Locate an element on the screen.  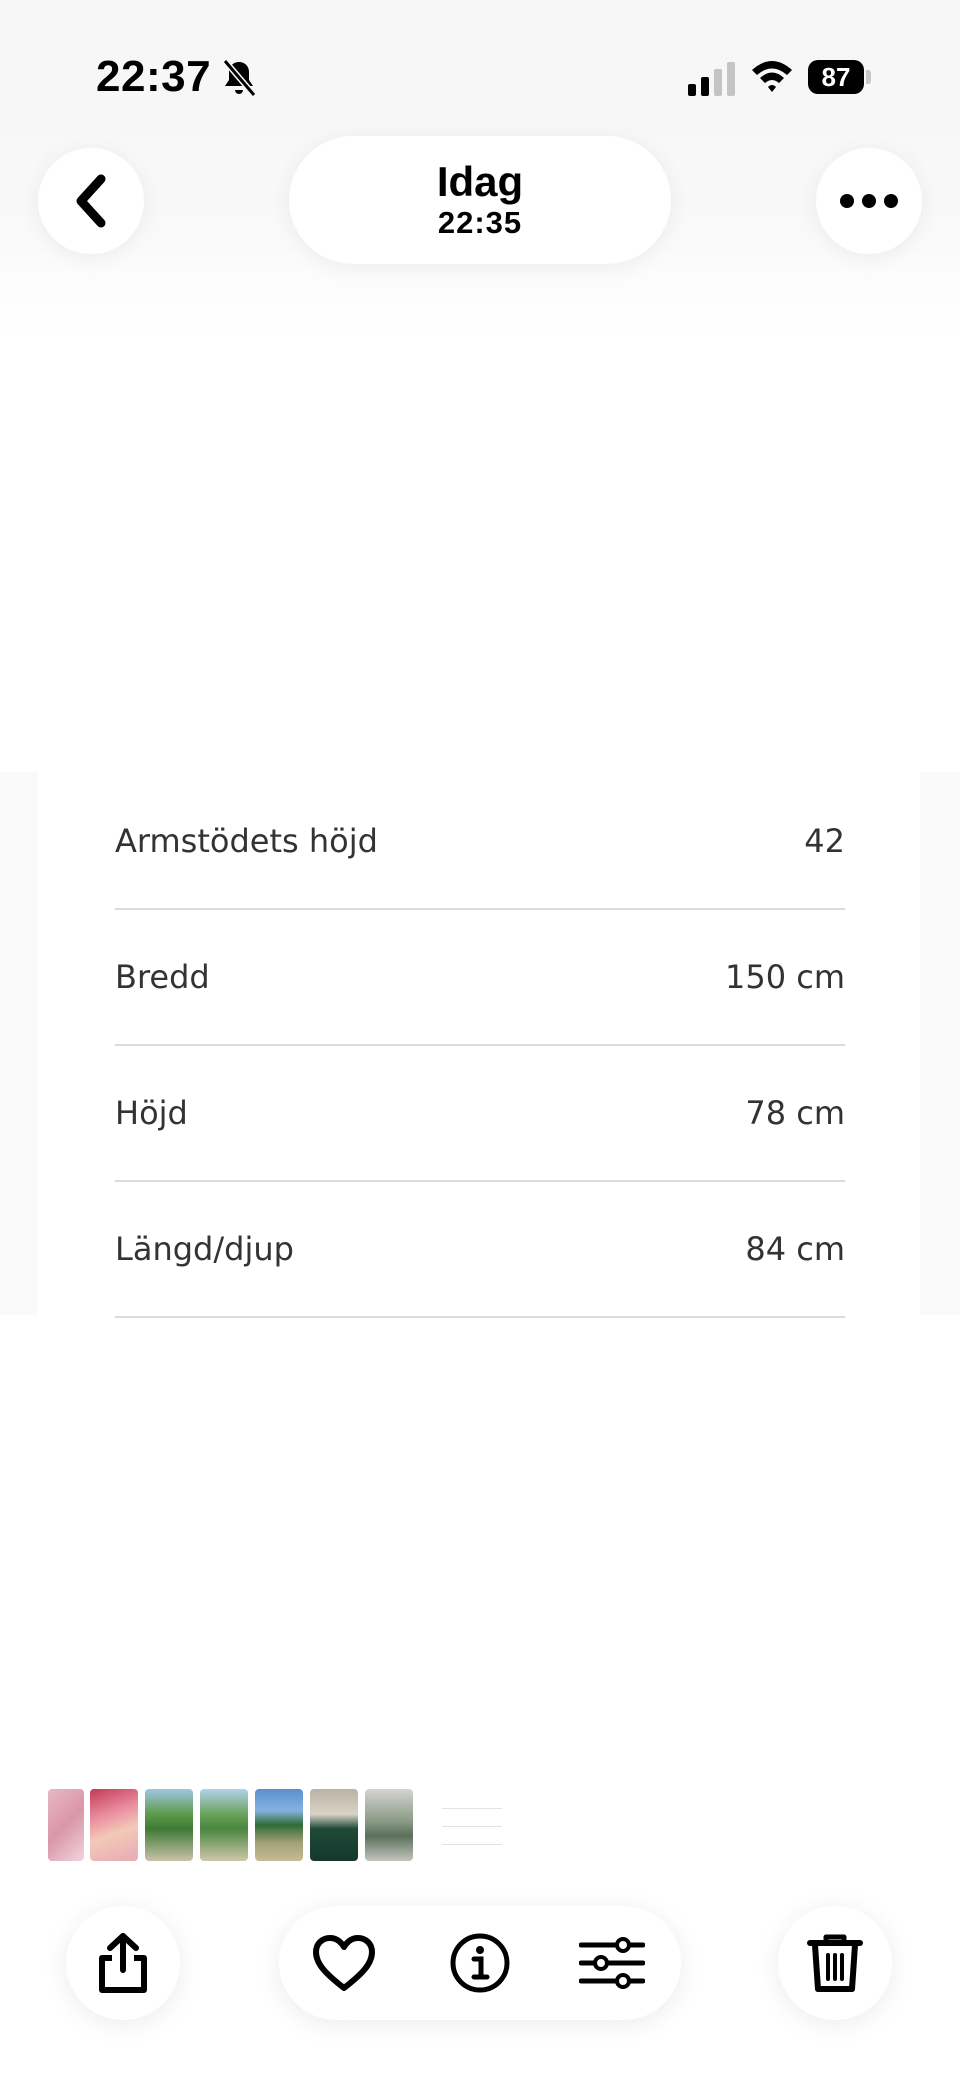
back-button is located at coordinates (91, 201).